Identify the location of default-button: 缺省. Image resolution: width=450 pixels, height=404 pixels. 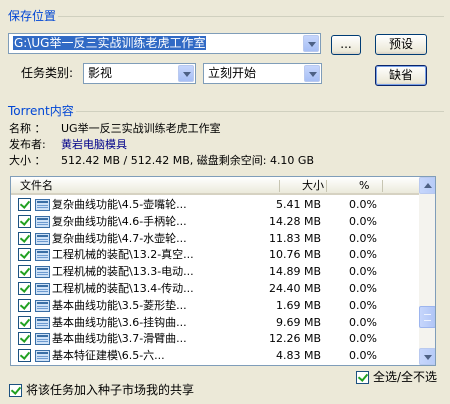
(401, 75).